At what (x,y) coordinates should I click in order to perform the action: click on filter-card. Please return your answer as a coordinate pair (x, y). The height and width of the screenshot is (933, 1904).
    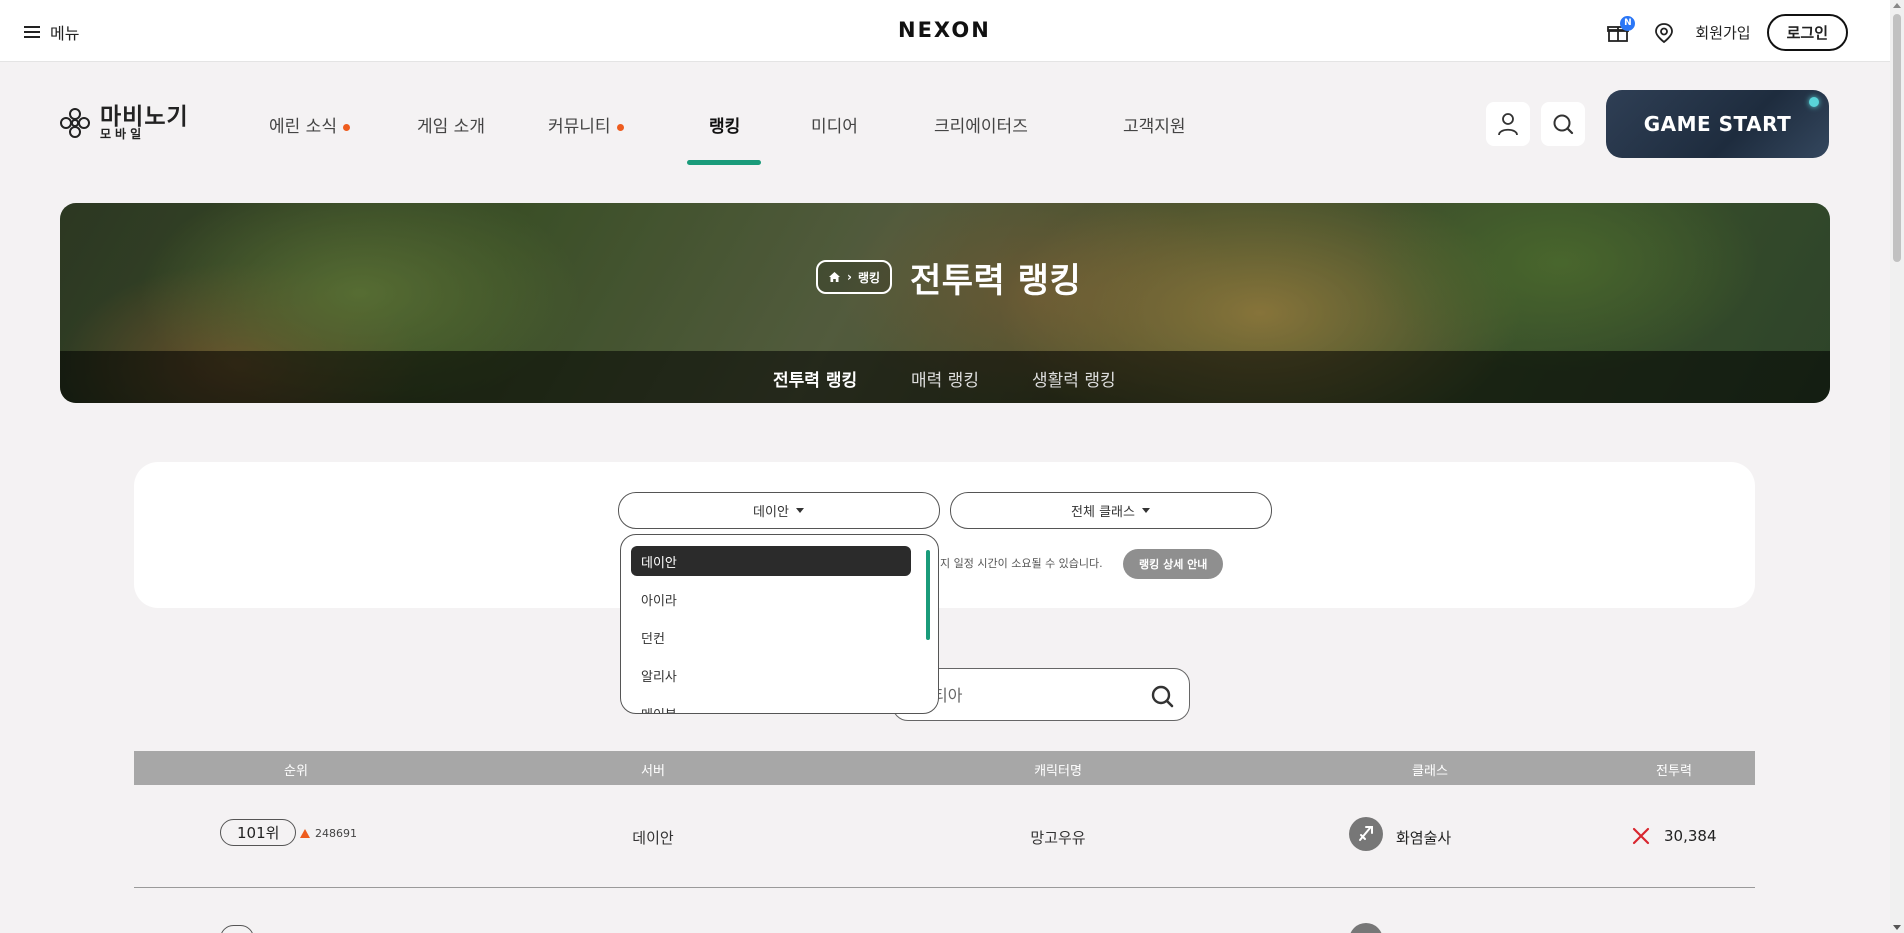
    Looking at the image, I should click on (944, 535).